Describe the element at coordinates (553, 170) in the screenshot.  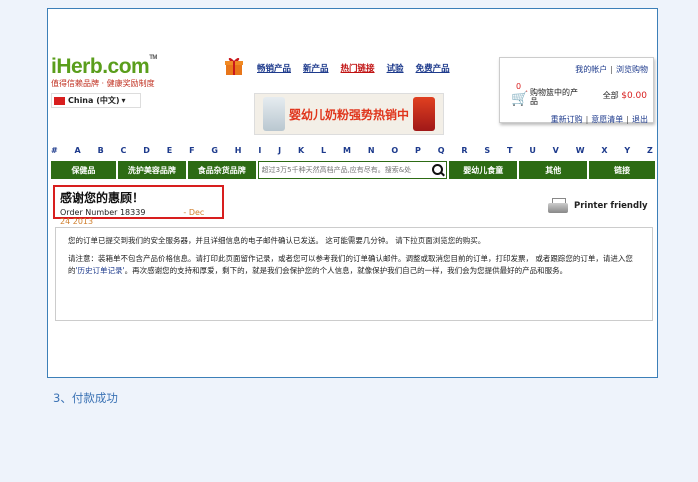
I see `cat-other: 其他` at that location.